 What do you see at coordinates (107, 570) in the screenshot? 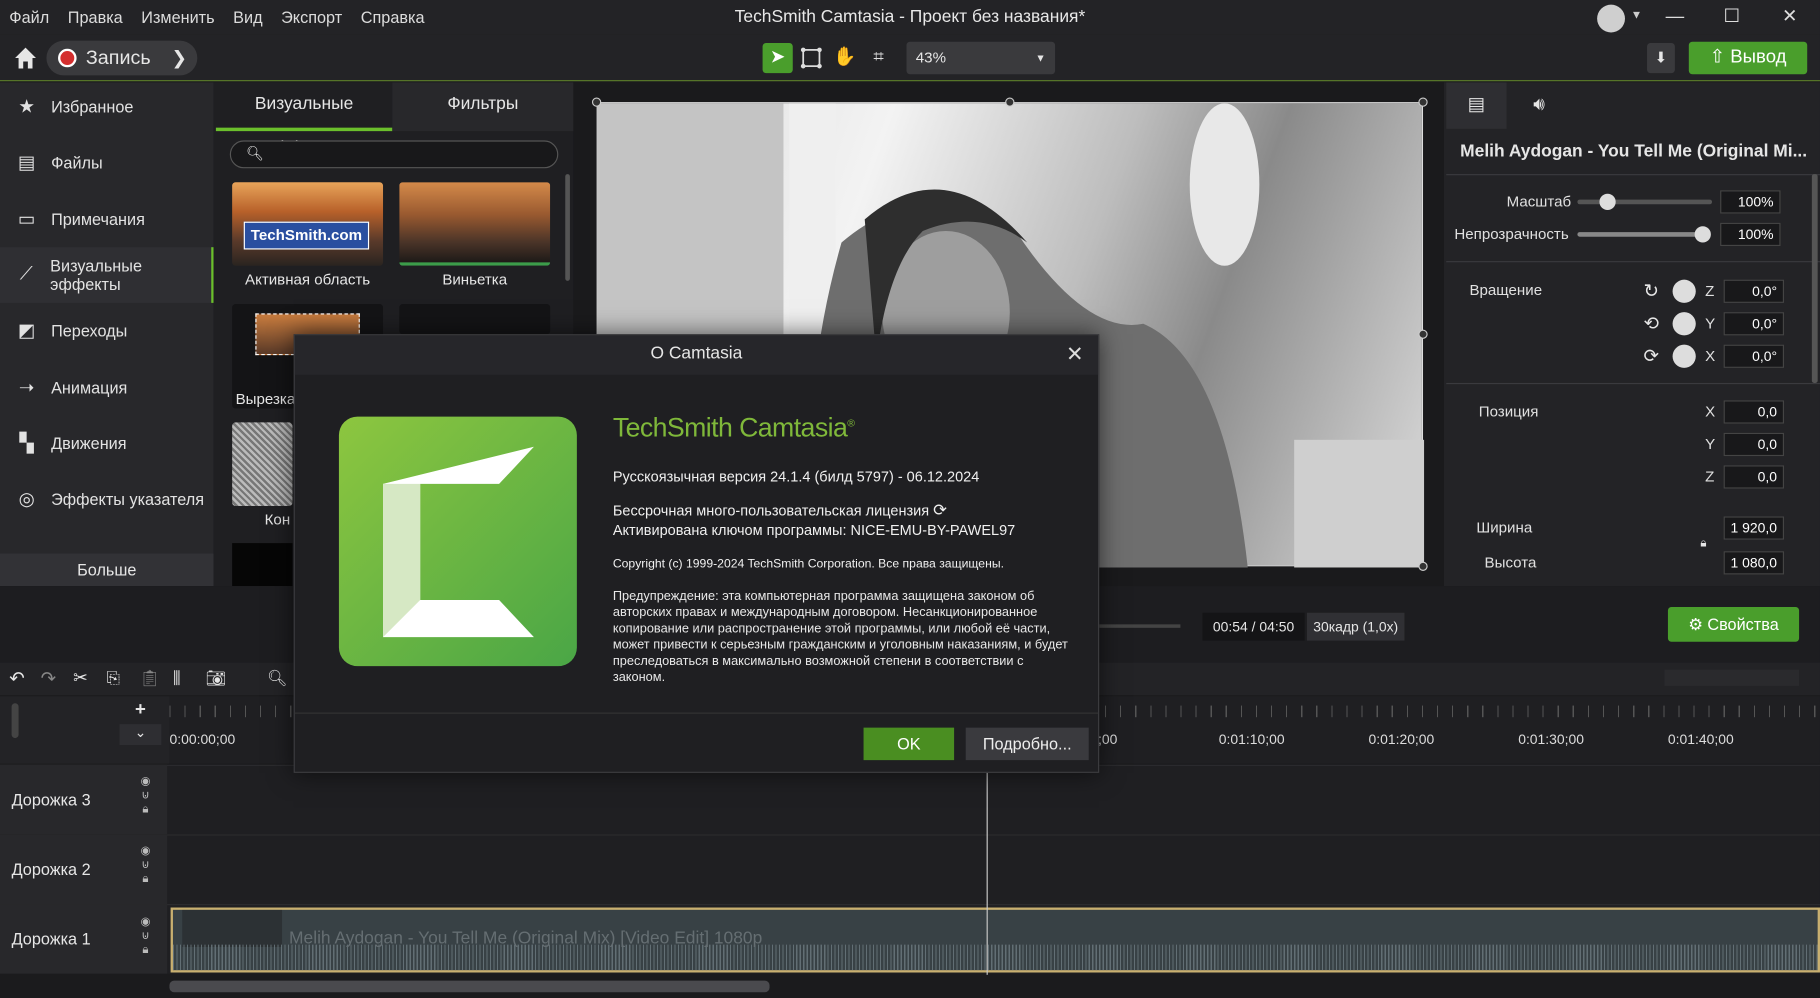
I see `more-button: Больше` at bounding box center [107, 570].